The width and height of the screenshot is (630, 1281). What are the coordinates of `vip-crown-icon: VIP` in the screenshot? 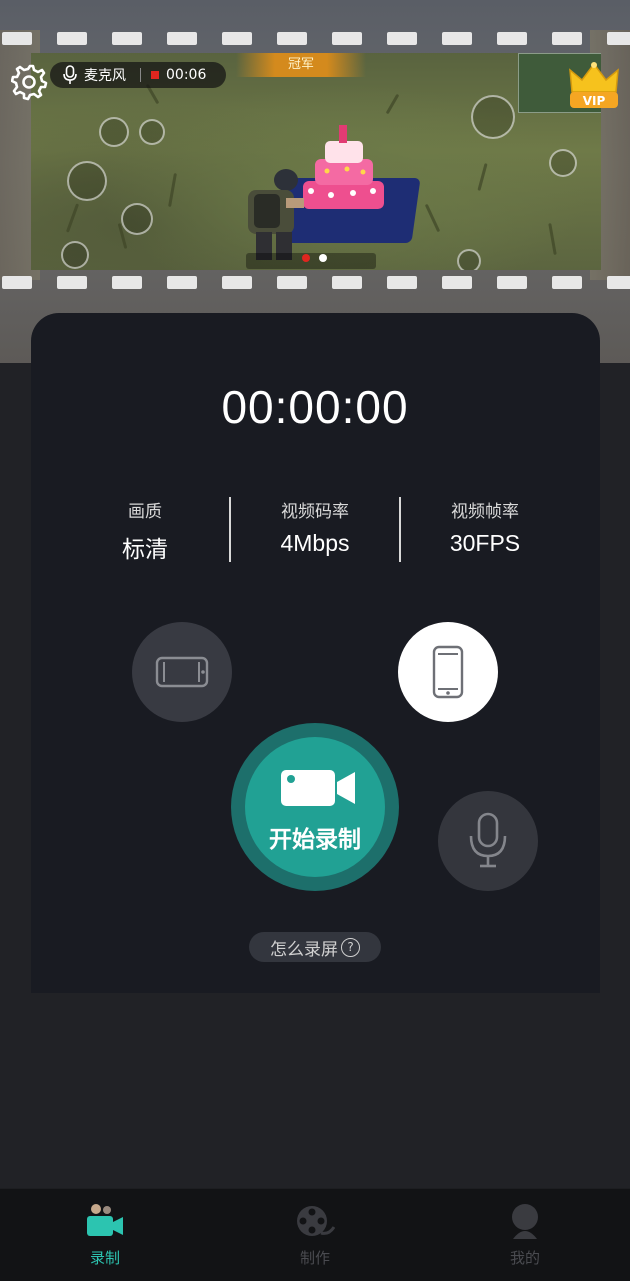 It's located at (594, 87).